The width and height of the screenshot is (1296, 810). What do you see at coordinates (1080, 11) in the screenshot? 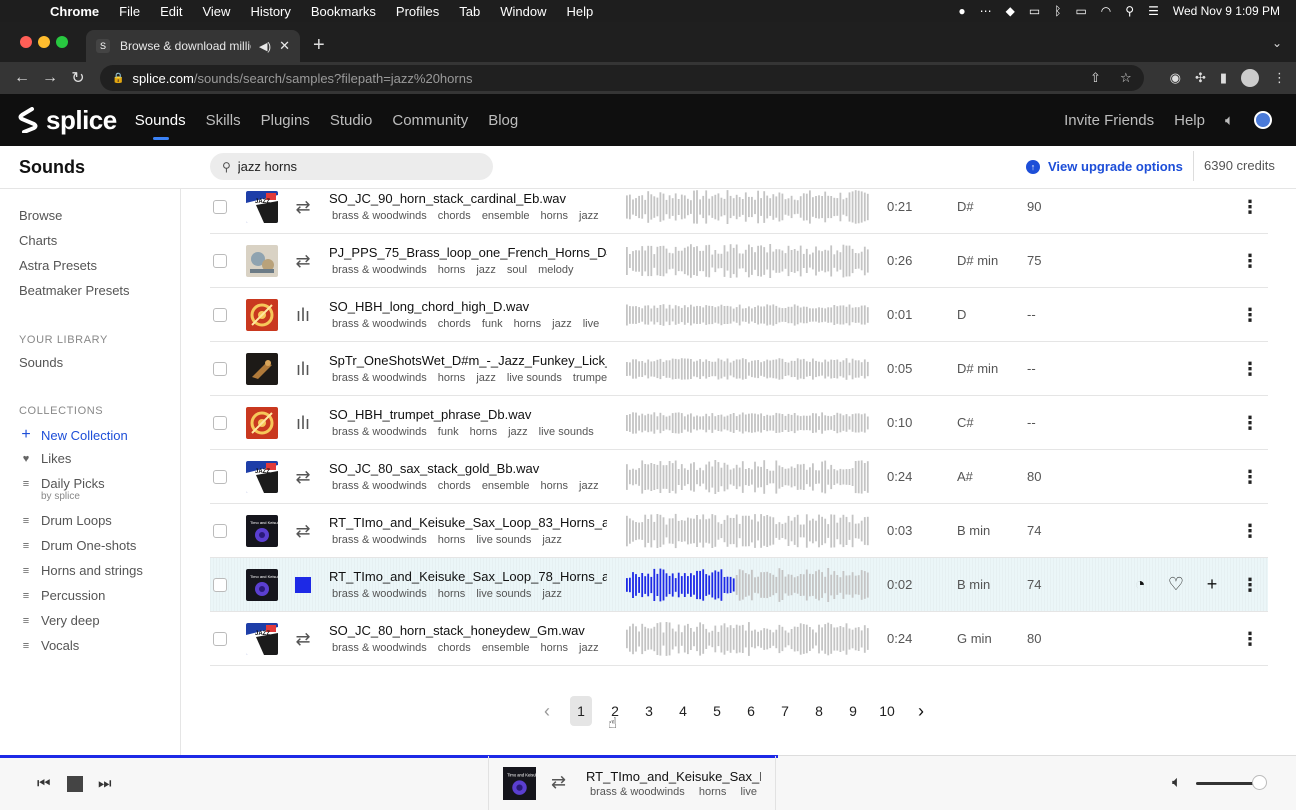
I see `battery-icon: ▭` at bounding box center [1080, 11].